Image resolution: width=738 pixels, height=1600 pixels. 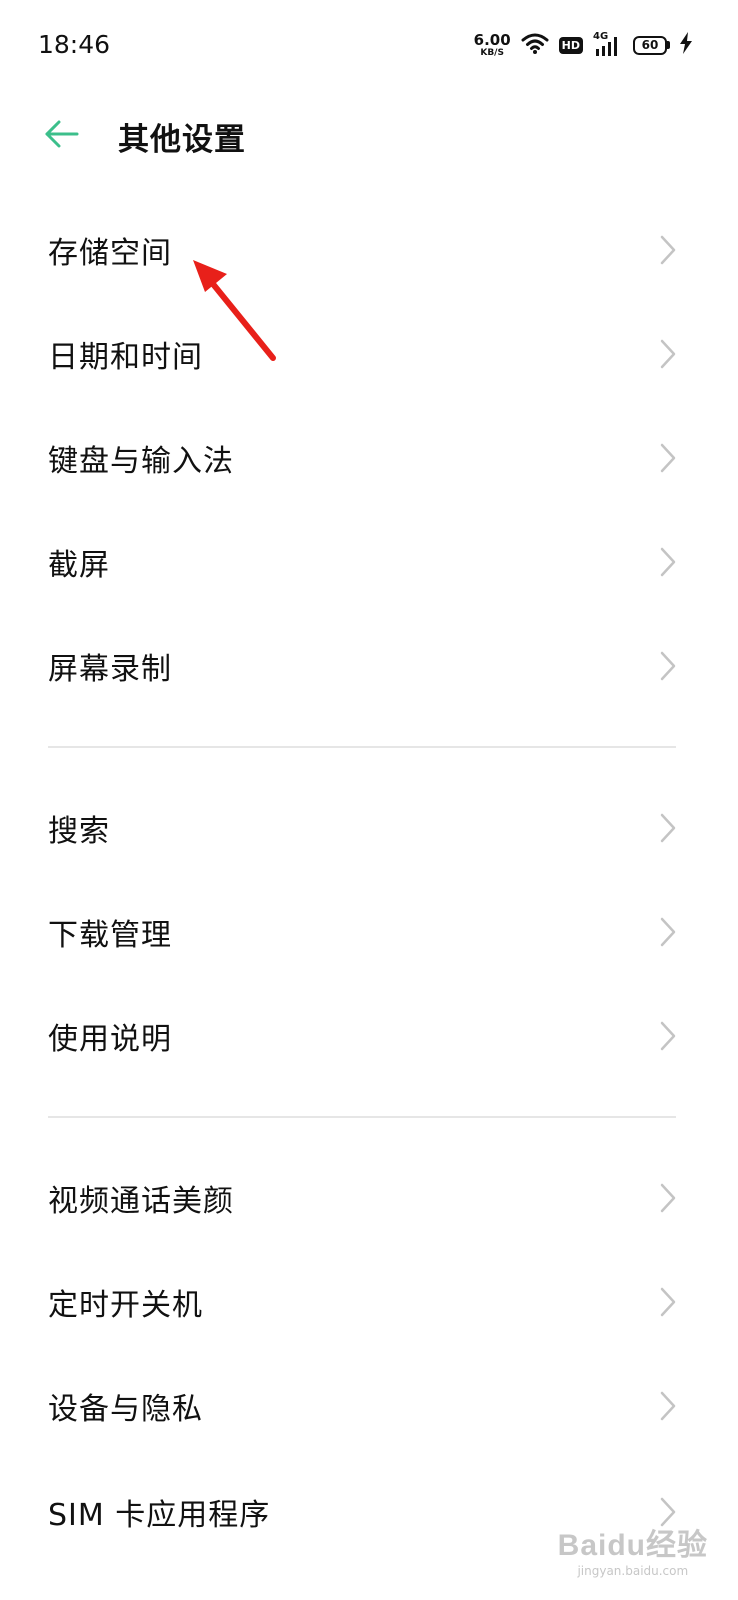 I want to click on watermark-url: jingyan.baidu.com, so click(x=633, y=1571).